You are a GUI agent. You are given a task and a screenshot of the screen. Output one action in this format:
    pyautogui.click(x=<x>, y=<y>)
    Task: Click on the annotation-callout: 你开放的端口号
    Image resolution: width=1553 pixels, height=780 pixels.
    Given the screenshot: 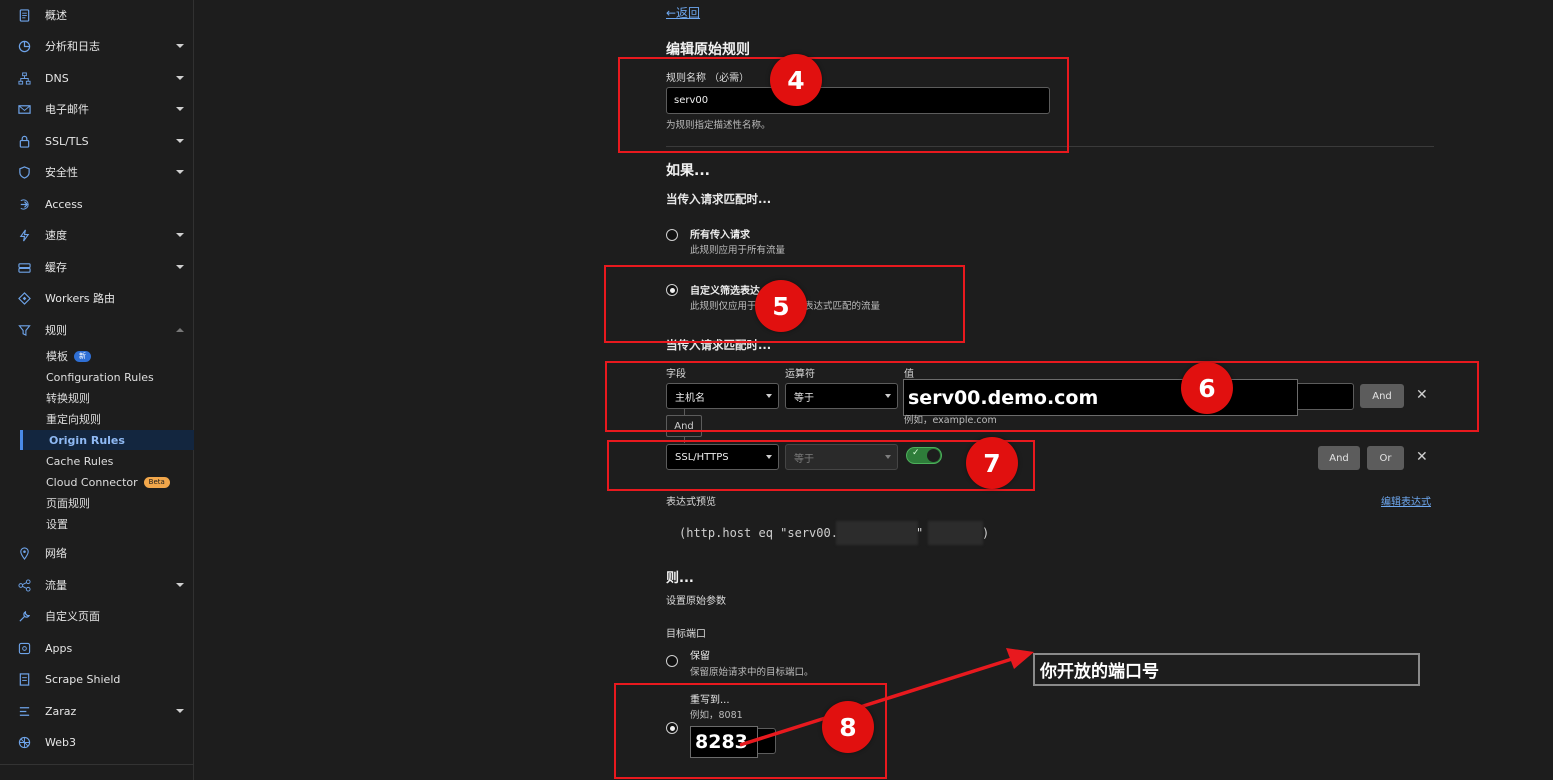 What is the action you would take?
    pyautogui.click(x=1226, y=669)
    